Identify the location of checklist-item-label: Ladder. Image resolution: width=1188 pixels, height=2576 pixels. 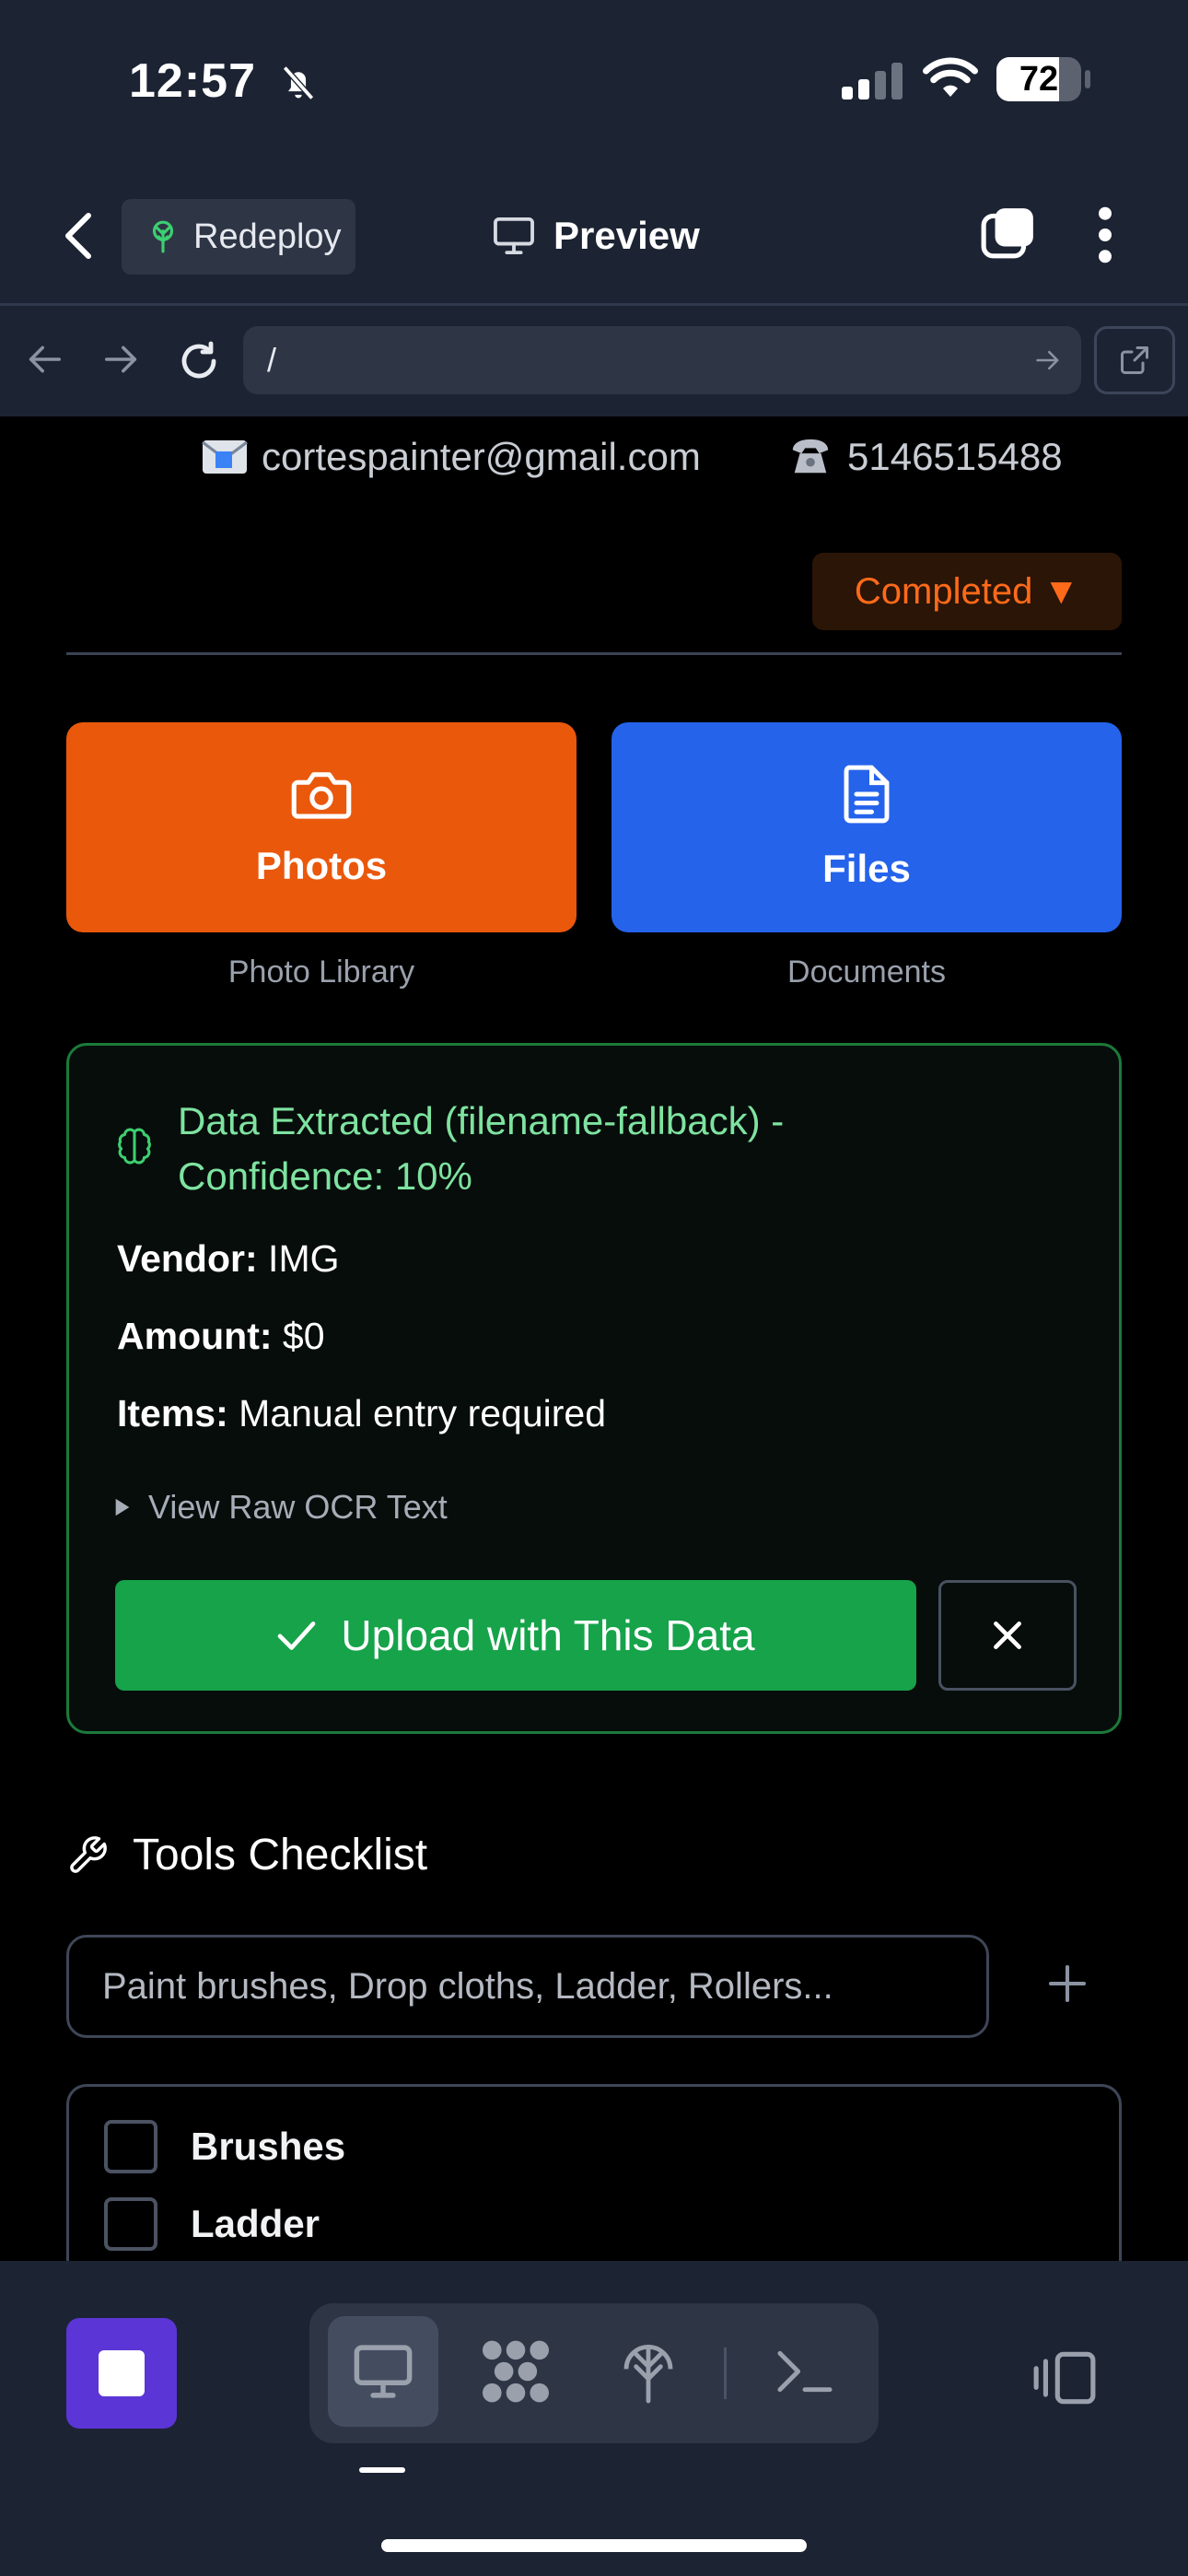
(256, 2223).